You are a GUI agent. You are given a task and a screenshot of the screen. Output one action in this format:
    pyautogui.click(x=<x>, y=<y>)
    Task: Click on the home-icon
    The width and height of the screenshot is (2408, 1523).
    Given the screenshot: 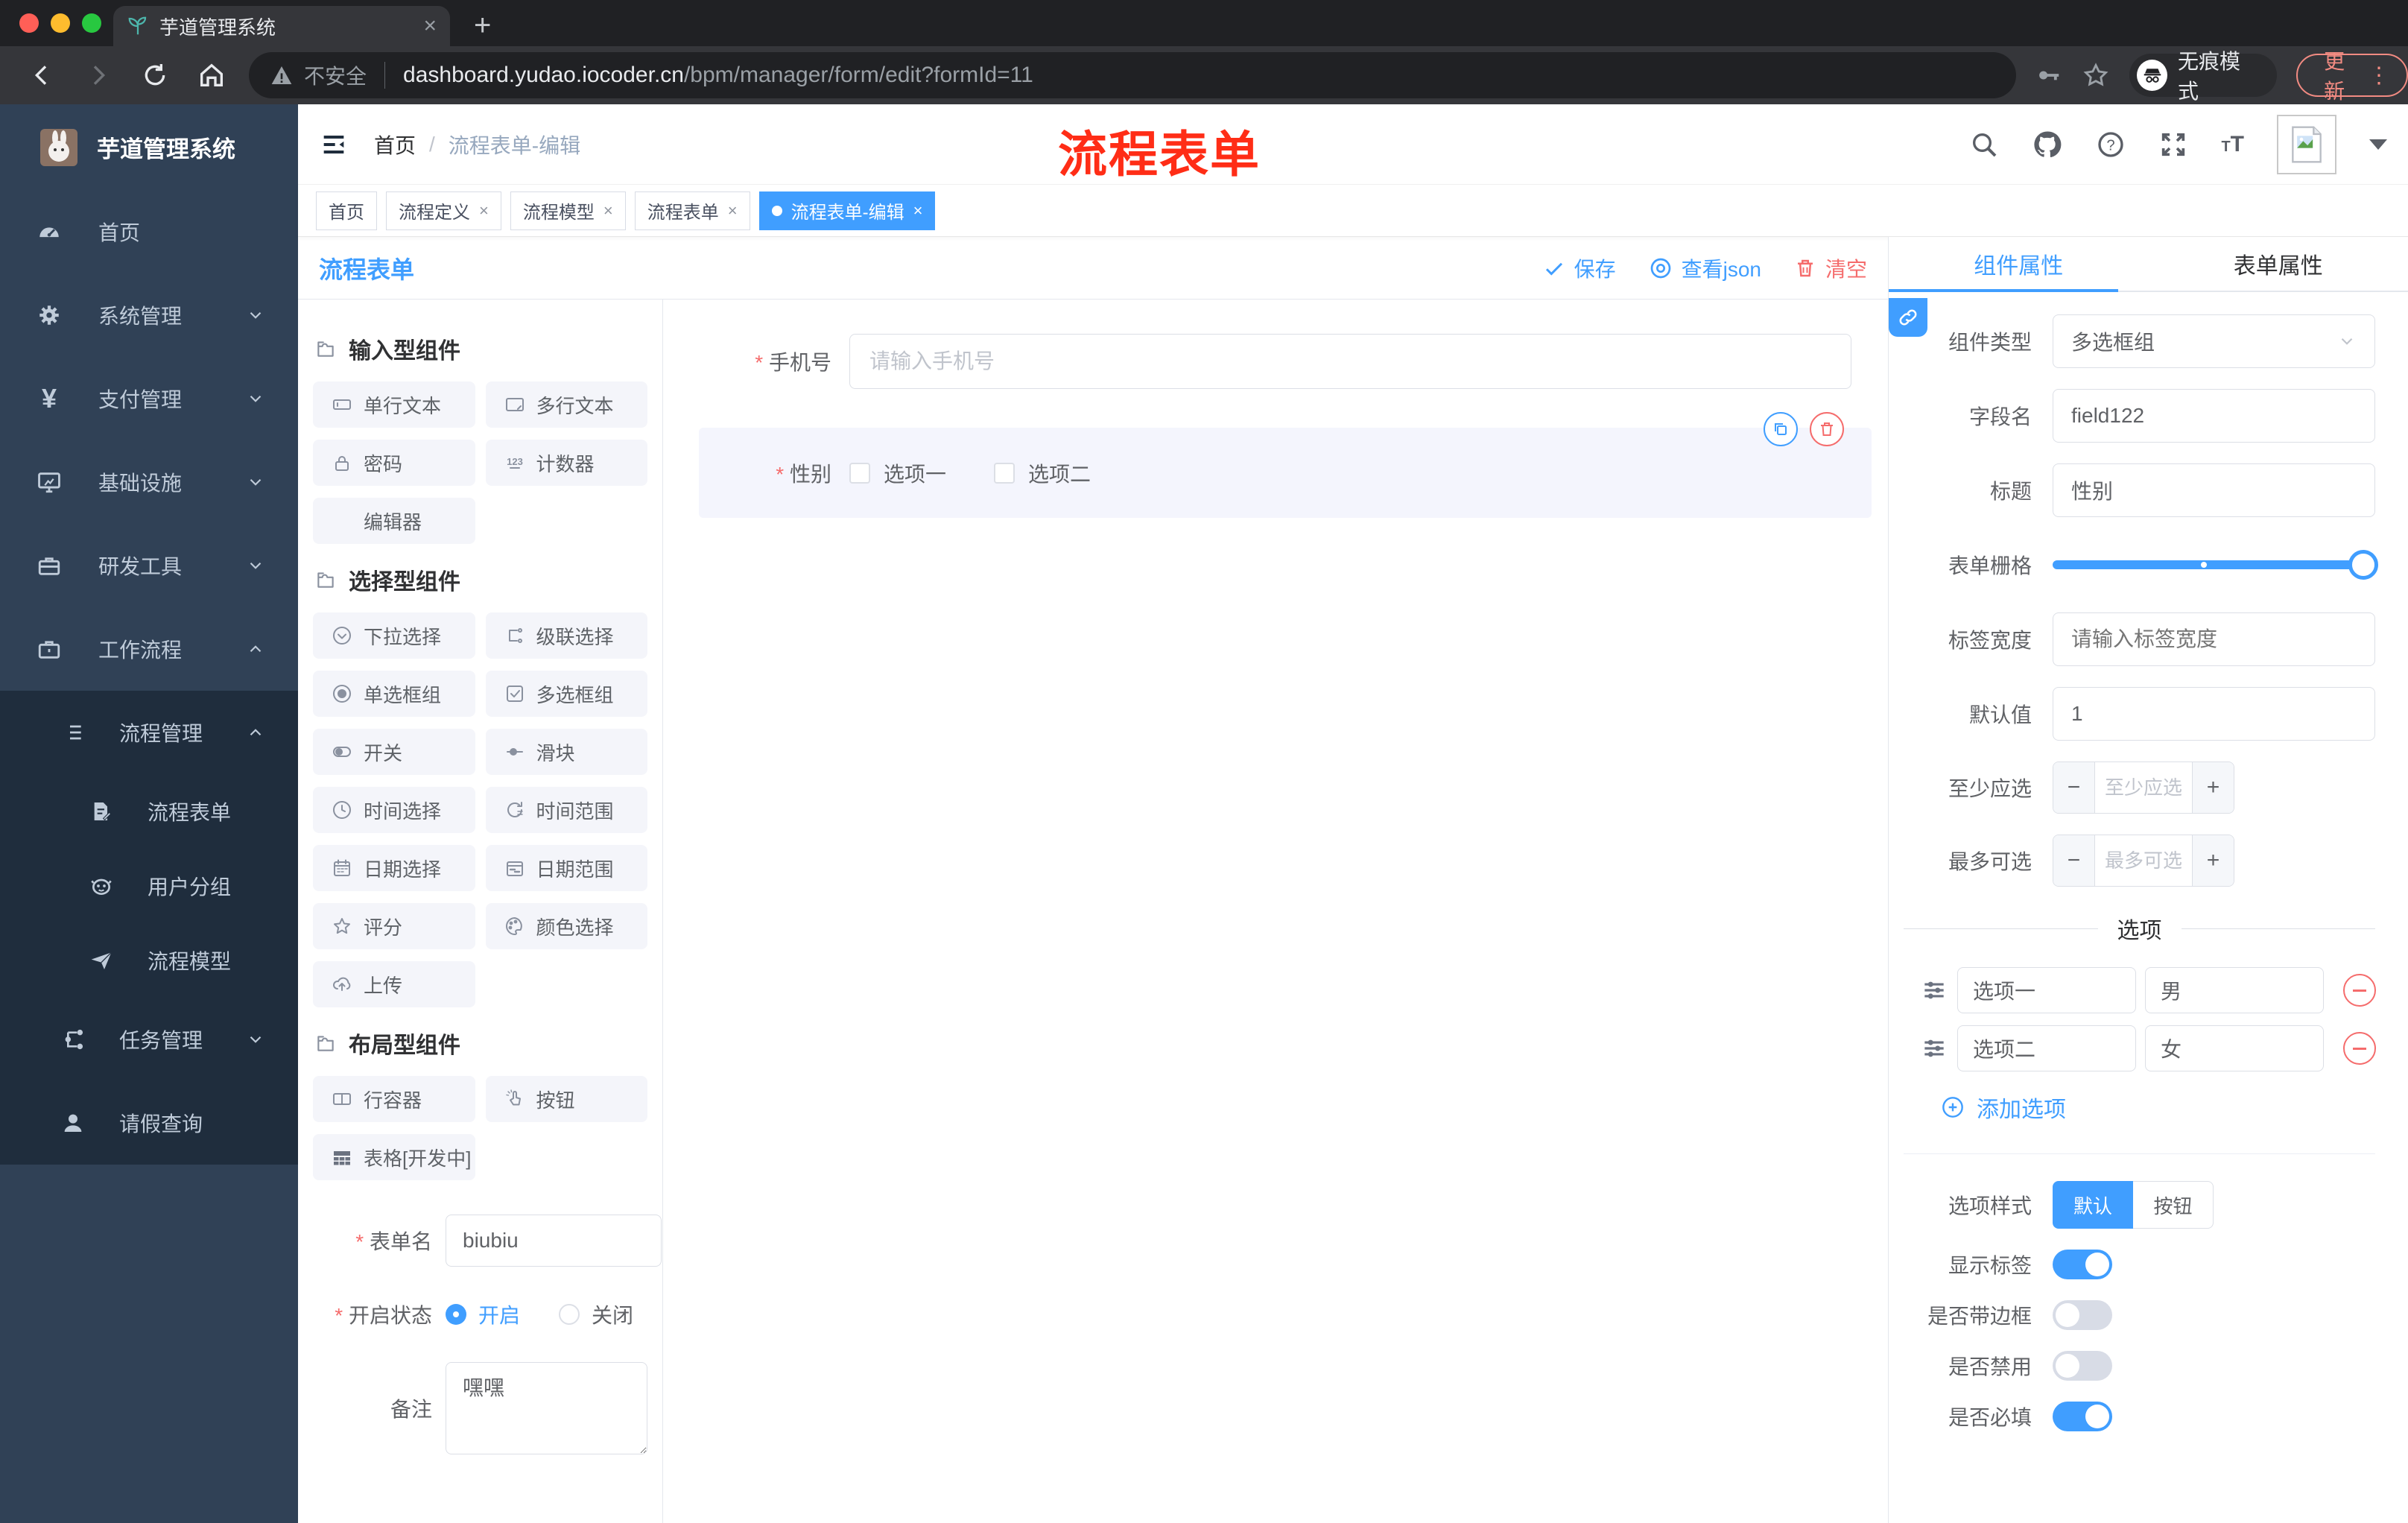 What is the action you would take?
    pyautogui.click(x=211, y=75)
    